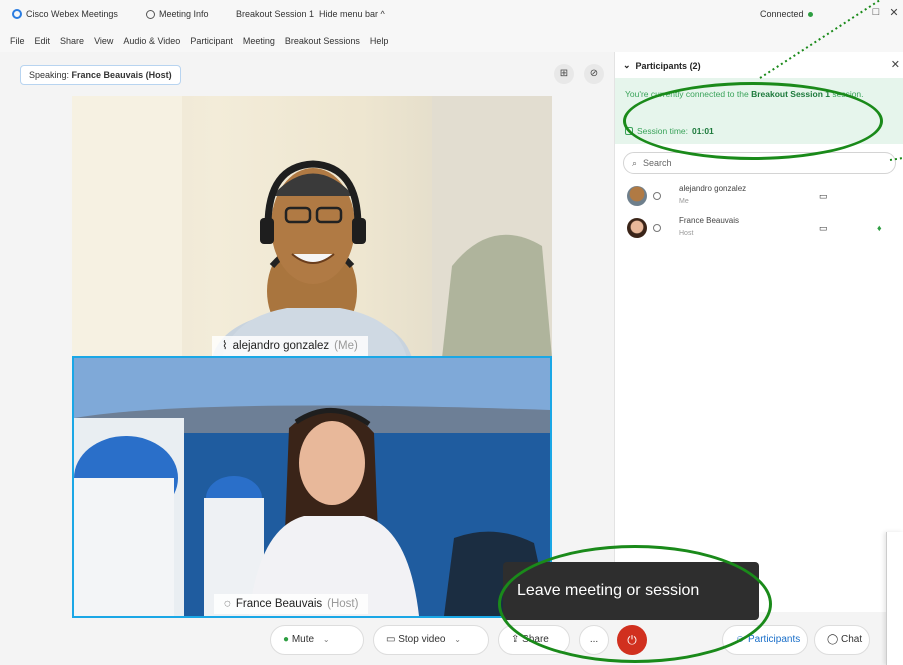 The width and height of the screenshot is (903, 665). I want to click on speaking-name: France Beauvais (Host), so click(121, 75).